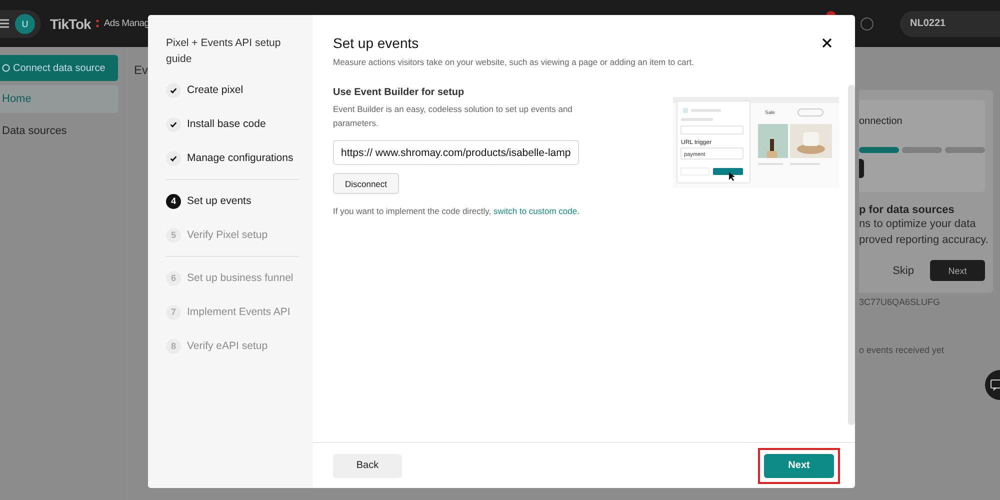  What do you see at coordinates (907, 210) in the screenshot?
I see `card-heading: p for data sources` at bounding box center [907, 210].